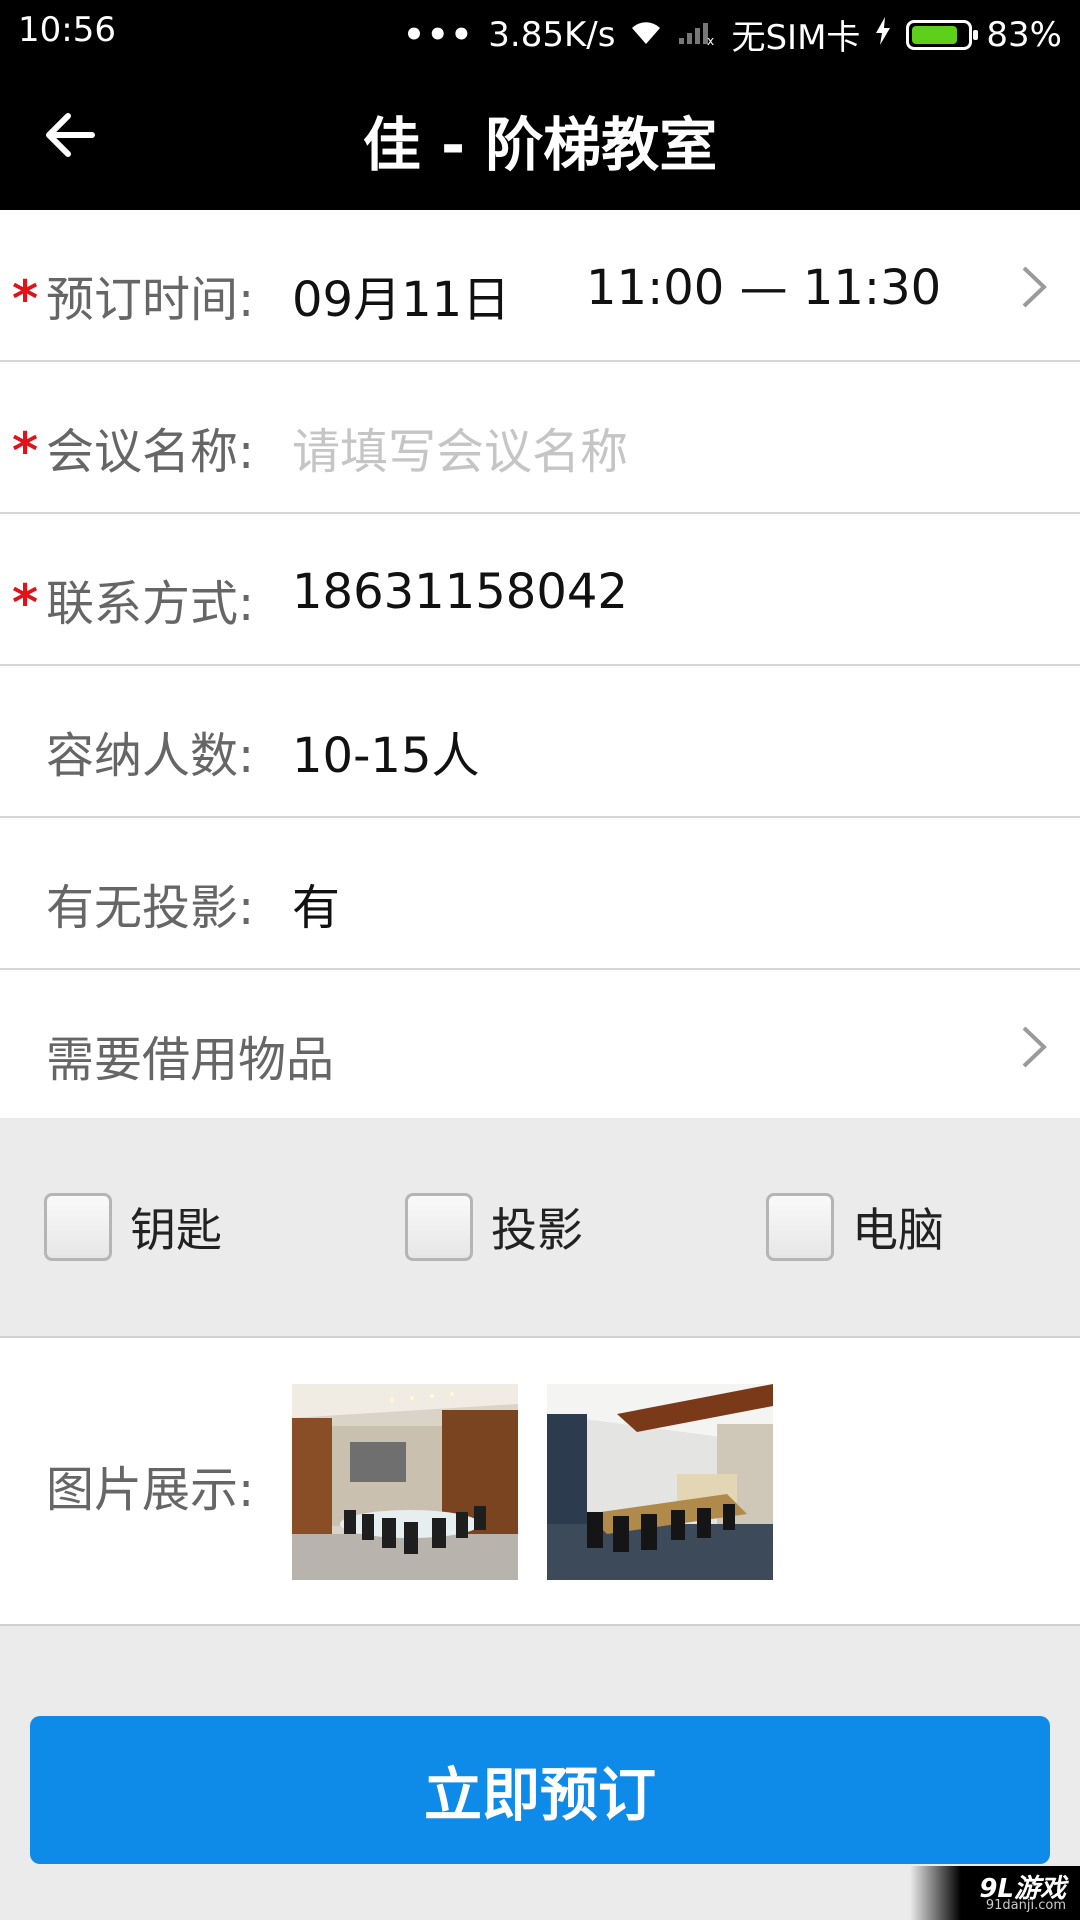 Image resolution: width=1080 pixels, height=1920 pixels. What do you see at coordinates (401, 300) in the screenshot?
I see `booking-date: 09月11日` at bounding box center [401, 300].